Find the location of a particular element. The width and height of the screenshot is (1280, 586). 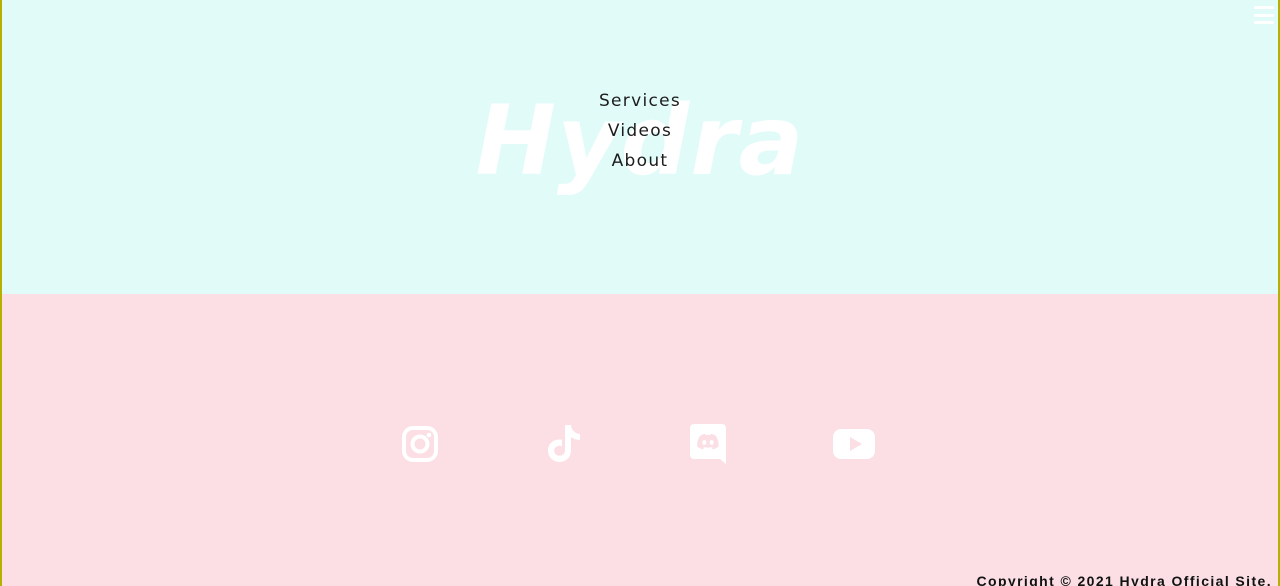

discord-icon is located at coordinates (708, 444).